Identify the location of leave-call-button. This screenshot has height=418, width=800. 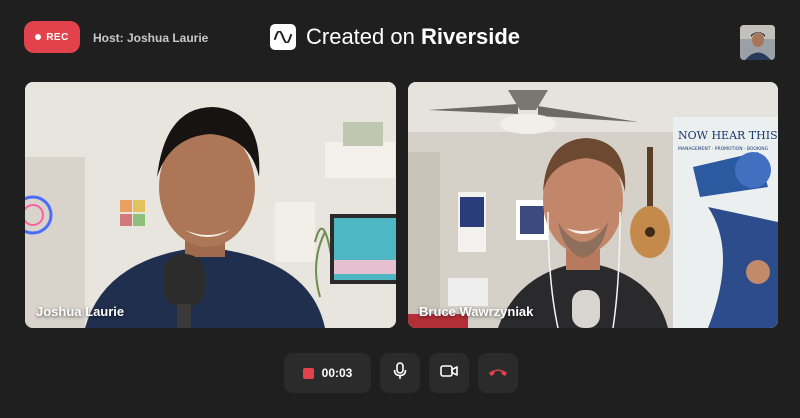
(498, 373).